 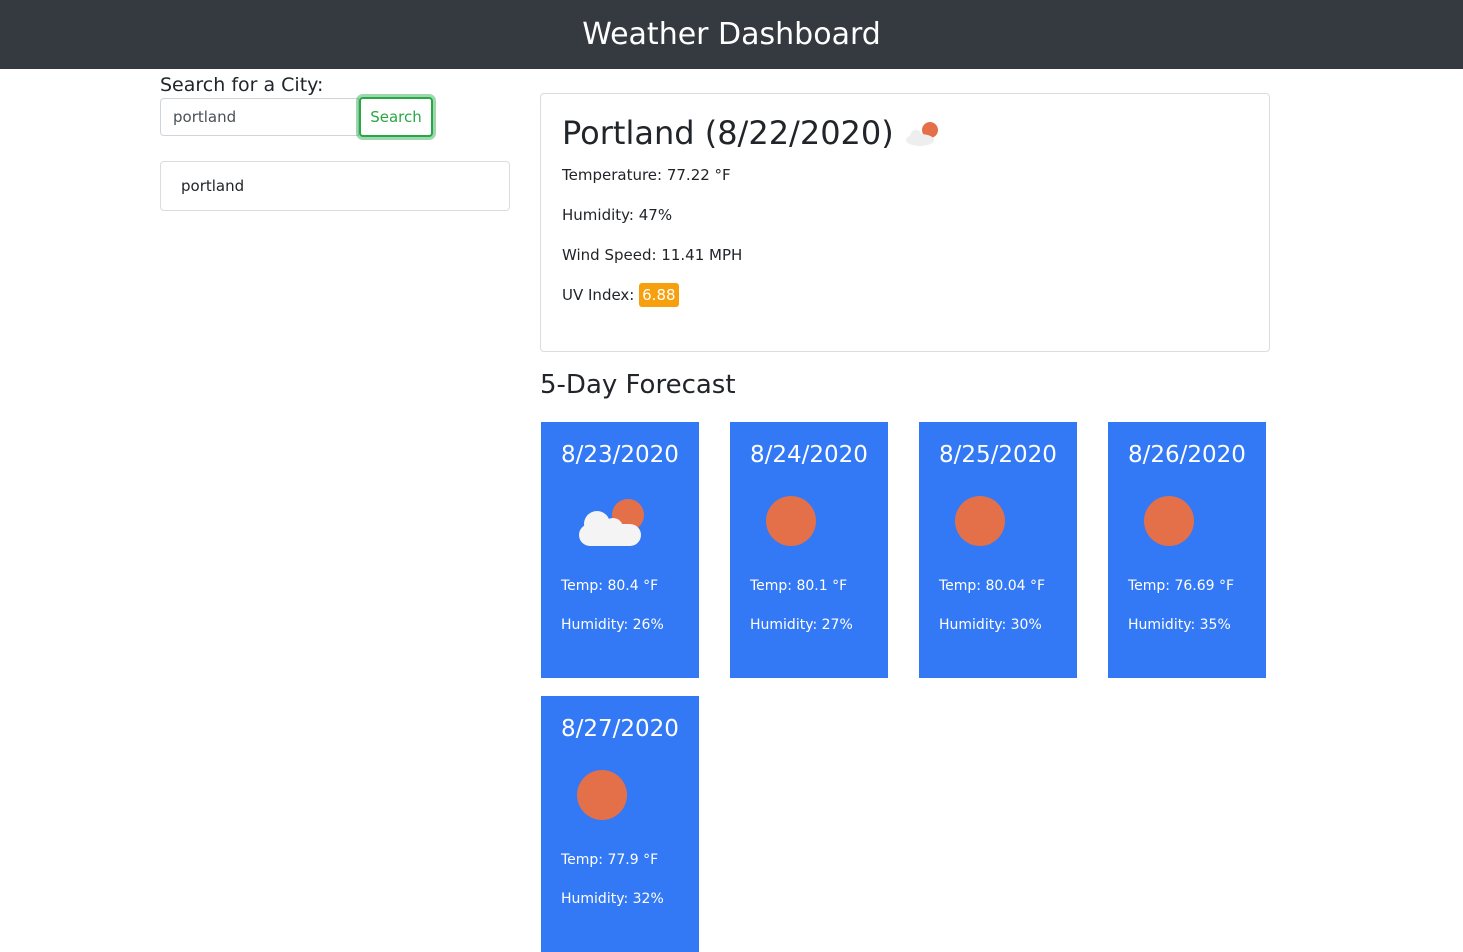 What do you see at coordinates (1187, 550) in the screenshot?
I see `forecast-card: 8/26/2020 Temp: 76.69 °F Humidity: 35%` at bounding box center [1187, 550].